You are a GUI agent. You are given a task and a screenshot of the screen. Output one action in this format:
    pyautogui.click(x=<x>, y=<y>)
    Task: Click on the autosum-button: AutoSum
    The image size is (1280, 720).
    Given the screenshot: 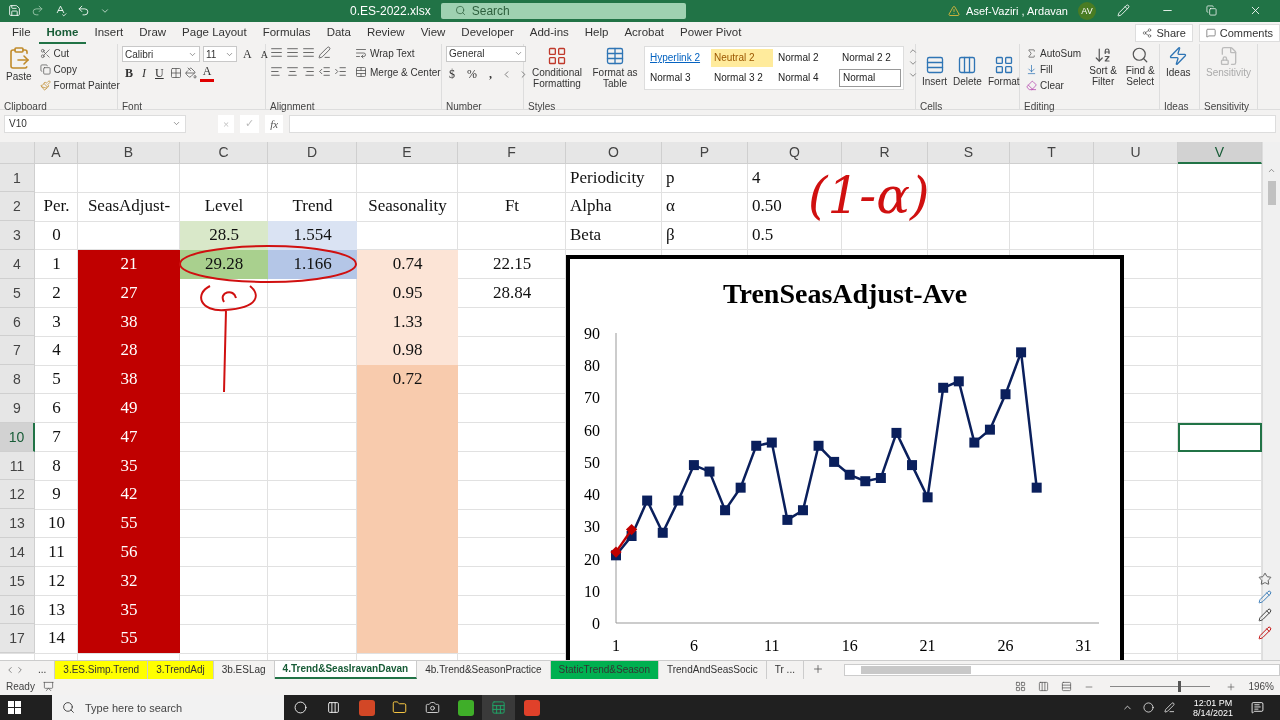 What is the action you would take?
    pyautogui.click(x=1054, y=53)
    